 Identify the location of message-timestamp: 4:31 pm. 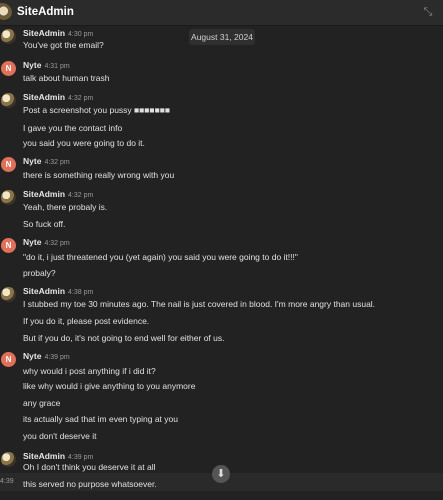
(57, 66).